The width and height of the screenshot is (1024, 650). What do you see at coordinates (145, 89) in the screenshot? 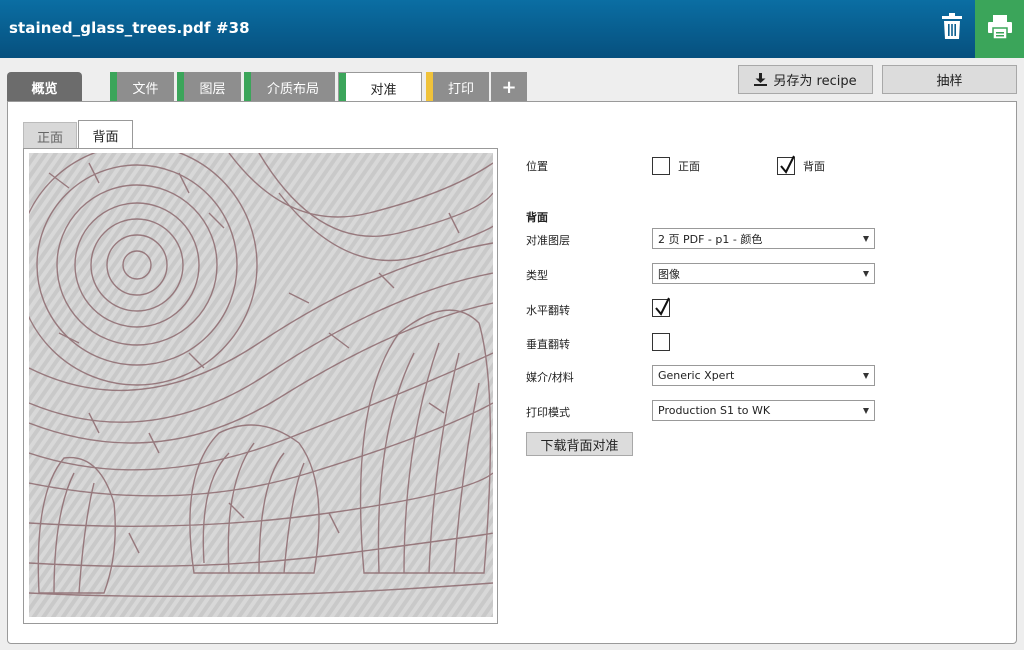
I see `tab-label: 文件` at bounding box center [145, 89].